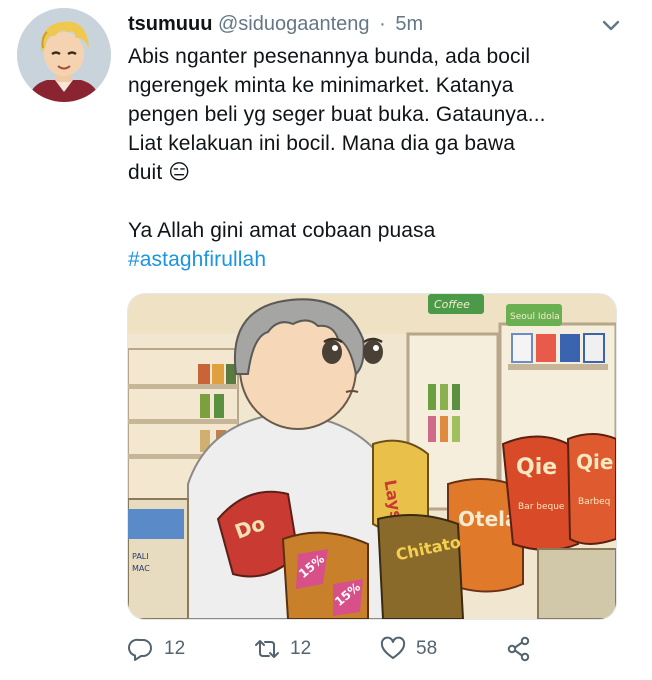 The image size is (652, 680). What do you see at coordinates (329, 56) in the screenshot?
I see `text-line: Abis nganter pesenannya bunda, ada bocil` at bounding box center [329, 56].